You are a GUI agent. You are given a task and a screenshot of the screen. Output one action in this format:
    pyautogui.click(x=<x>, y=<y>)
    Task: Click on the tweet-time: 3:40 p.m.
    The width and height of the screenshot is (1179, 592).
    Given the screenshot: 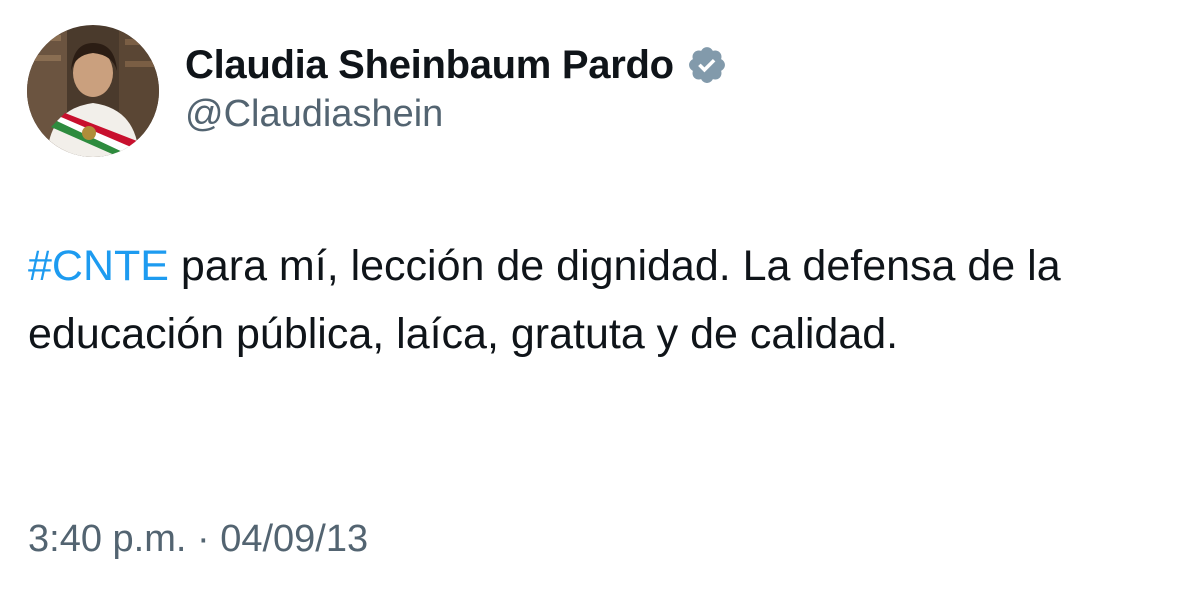 What is the action you would take?
    pyautogui.click(x=107, y=539)
    